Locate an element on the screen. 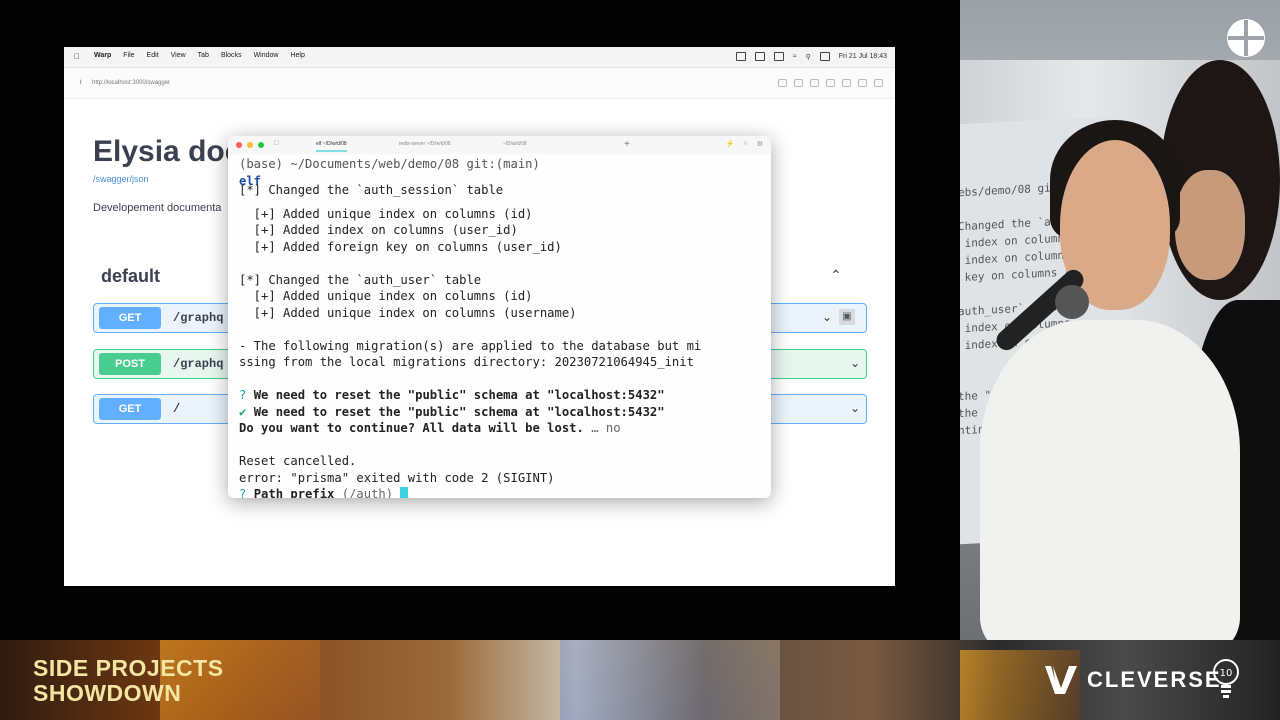 The width and height of the screenshot is (1280, 720). minimize-icon is located at coordinates (250, 145).